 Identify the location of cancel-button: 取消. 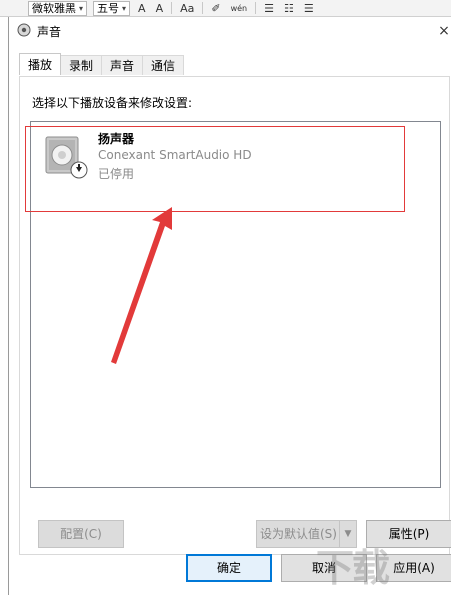
(324, 568).